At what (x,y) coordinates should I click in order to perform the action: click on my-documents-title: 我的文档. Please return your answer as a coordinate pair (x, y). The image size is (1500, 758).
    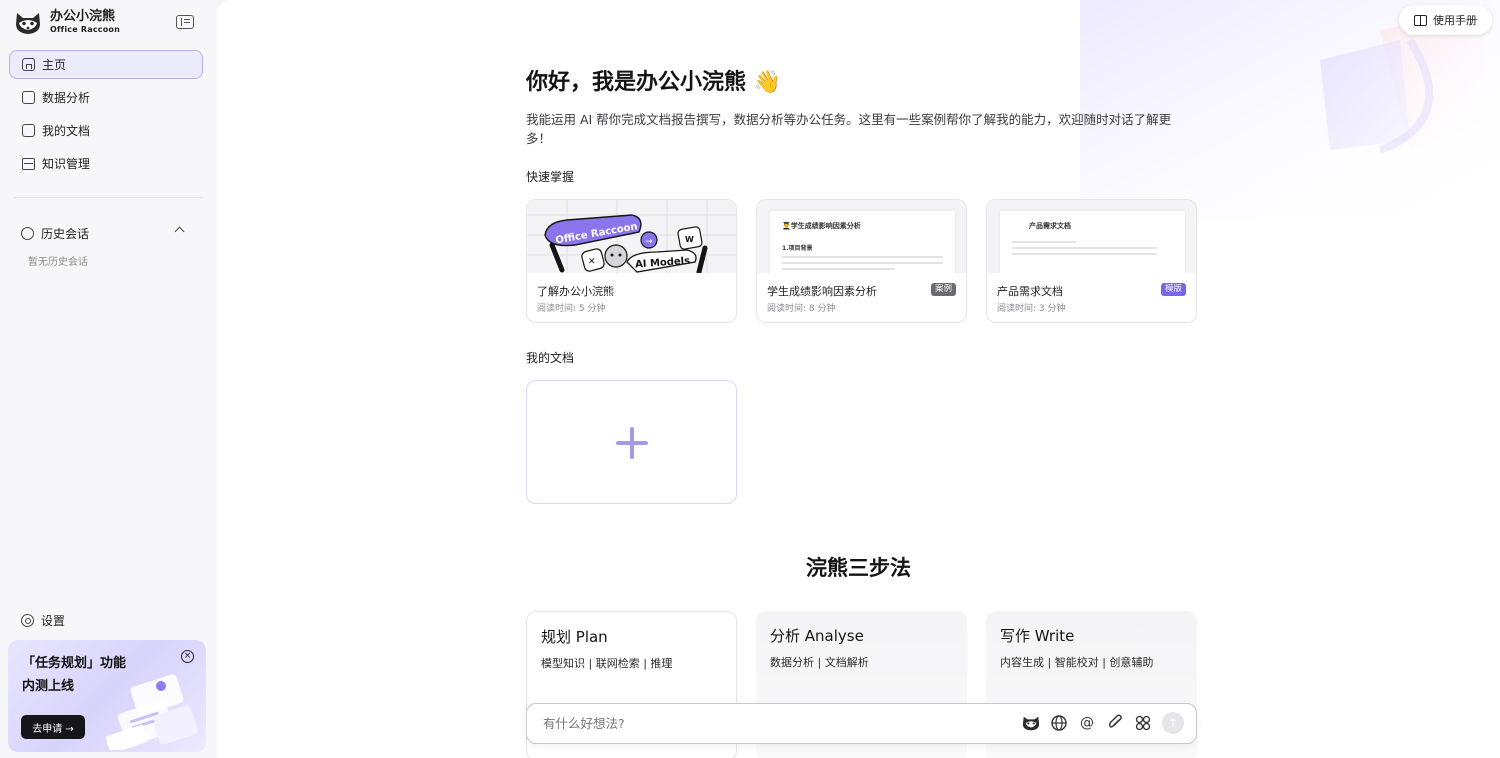
    Looking at the image, I should click on (550, 358).